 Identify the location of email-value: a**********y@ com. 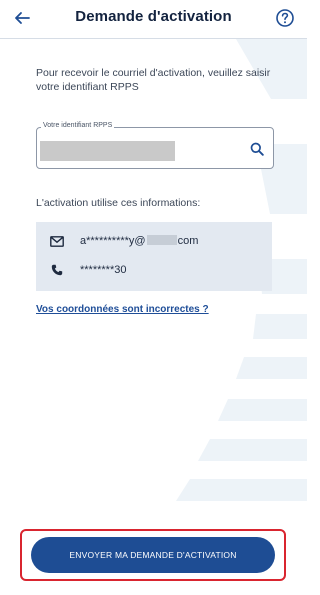
(139, 241).